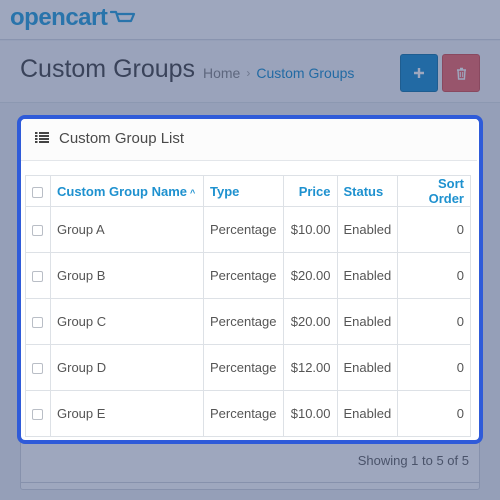 The image size is (500, 500). What do you see at coordinates (249, 140) in the screenshot?
I see `panel-heading: Custom Group List` at bounding box center [249, 140].